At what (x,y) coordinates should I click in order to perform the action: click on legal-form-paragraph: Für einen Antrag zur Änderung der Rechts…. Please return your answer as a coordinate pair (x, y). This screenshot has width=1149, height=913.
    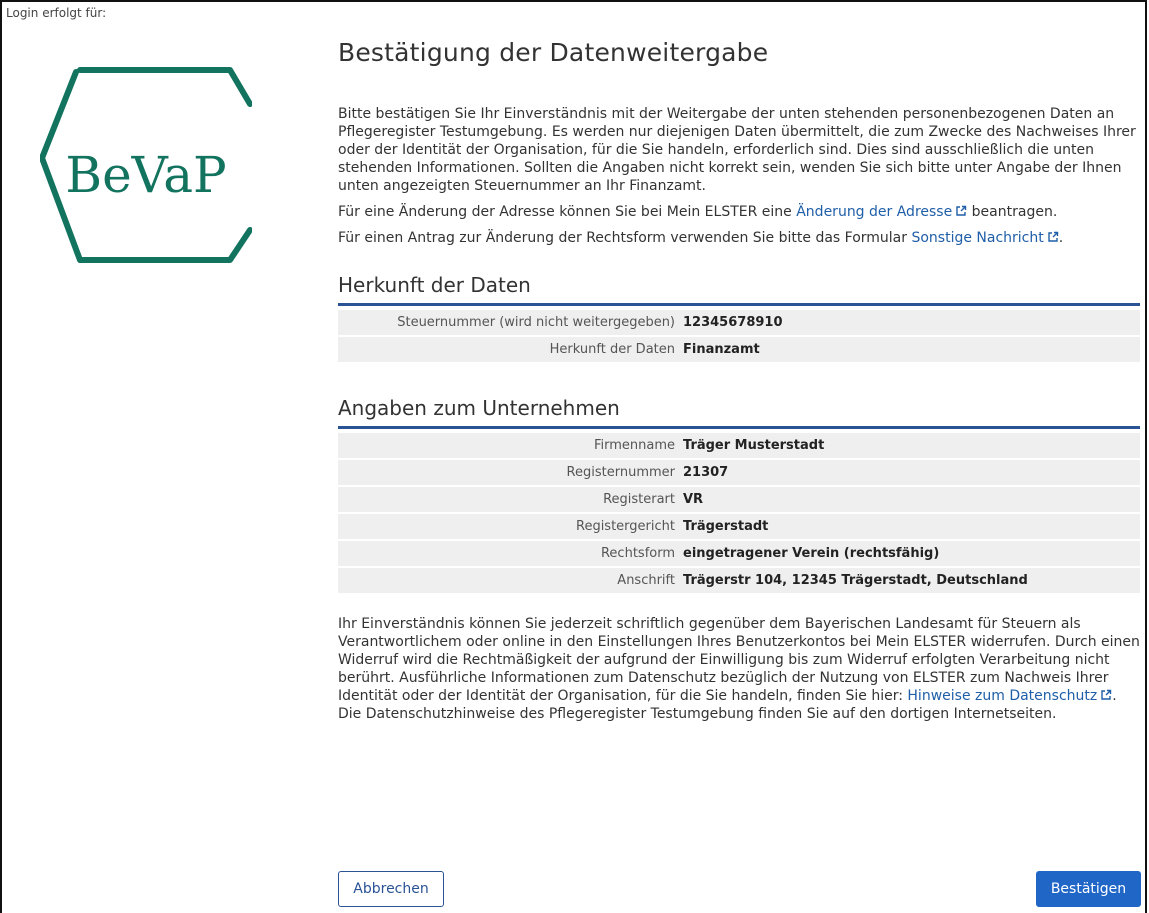
    Looking at the image, I should click on (739, 238).